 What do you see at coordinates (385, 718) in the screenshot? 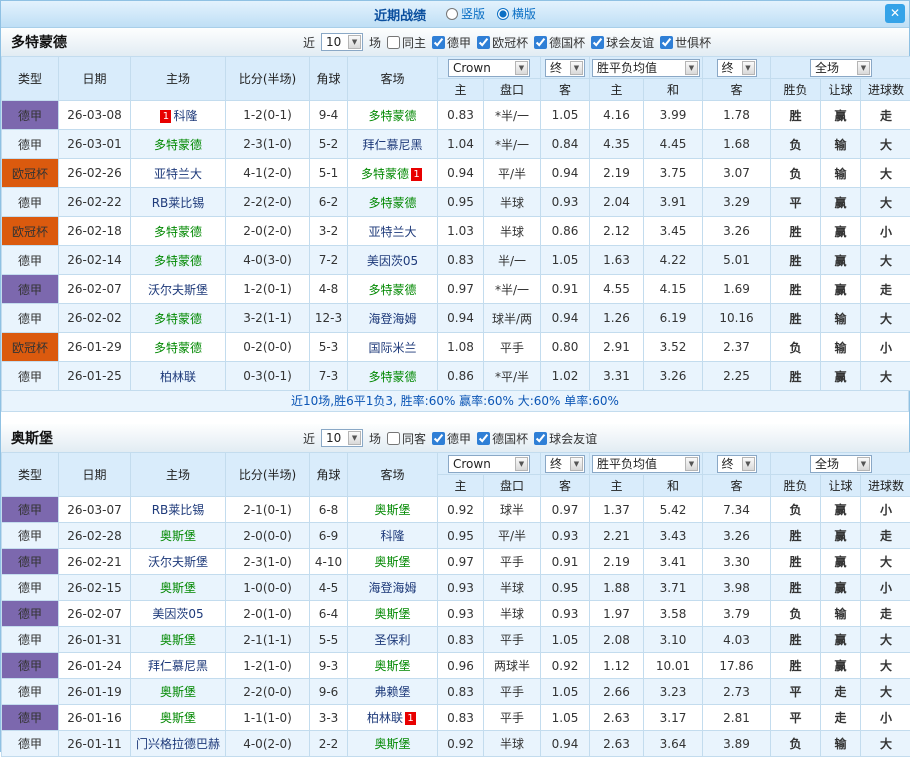
I see `away-team-link: 柏林联` at bounding box center [385, 718].